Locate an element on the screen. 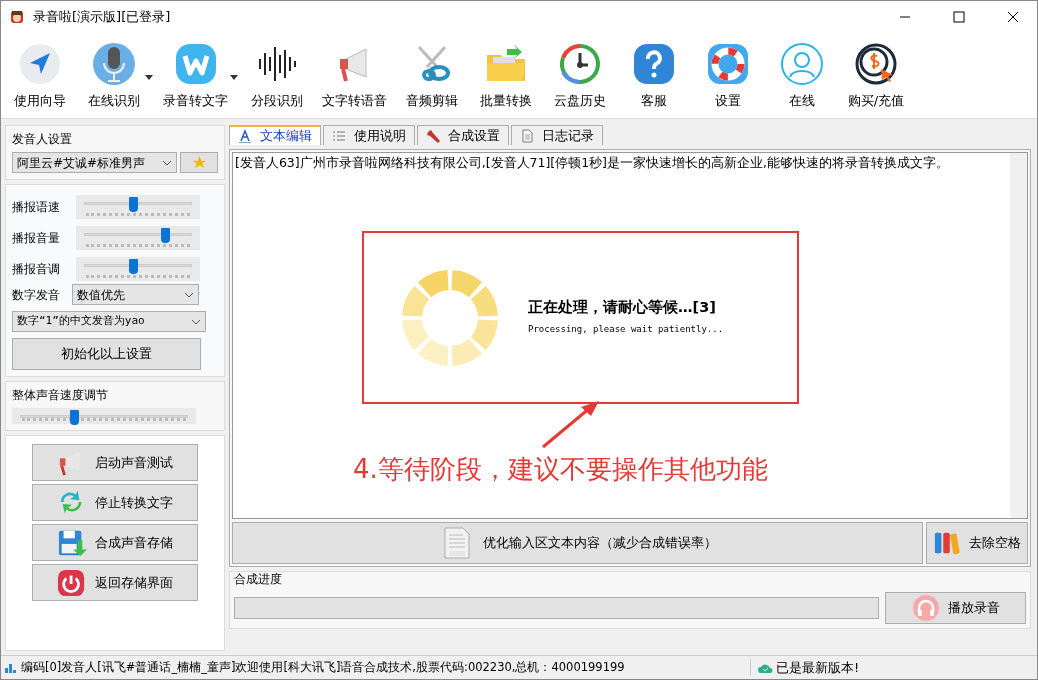 This screenshot has width=1038, height=680. toolbar-button: 批量转换 is located at coordinates (506, 77).